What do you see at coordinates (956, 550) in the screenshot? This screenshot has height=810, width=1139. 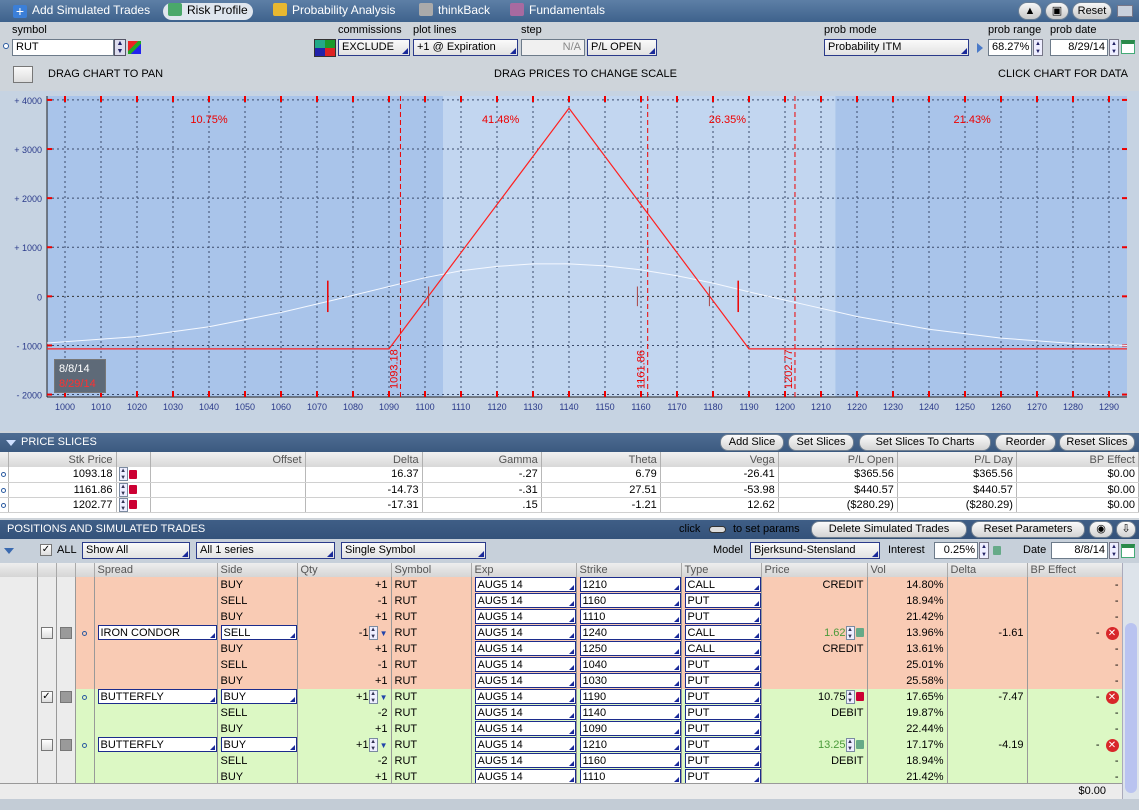 I see `interest-input: 0.25%` at bounding box center [956, 550].